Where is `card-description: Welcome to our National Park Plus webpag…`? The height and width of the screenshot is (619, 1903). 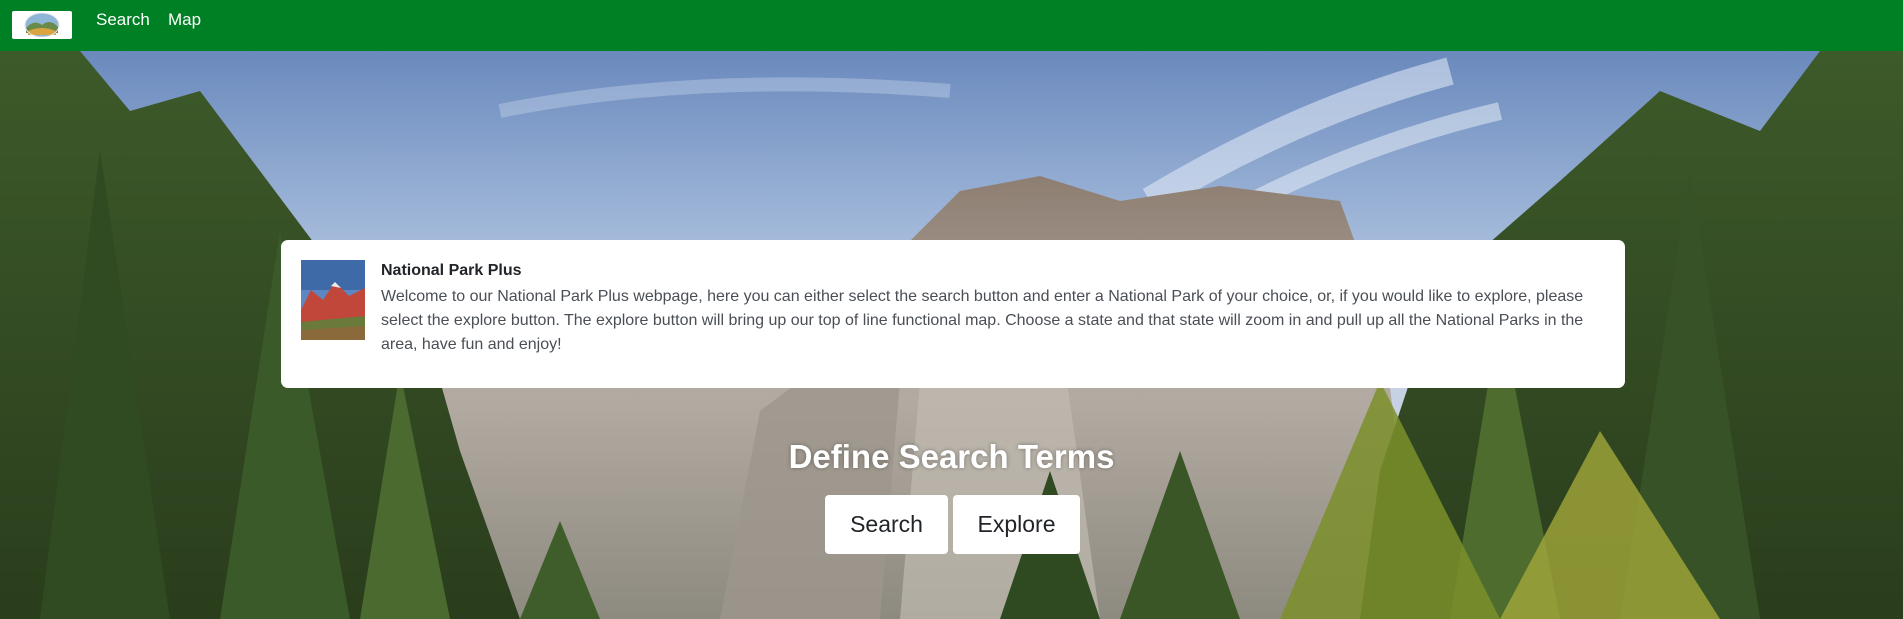 card-description: Welcome to our National Park Plus webpag… is located at coordinates (982, 320).